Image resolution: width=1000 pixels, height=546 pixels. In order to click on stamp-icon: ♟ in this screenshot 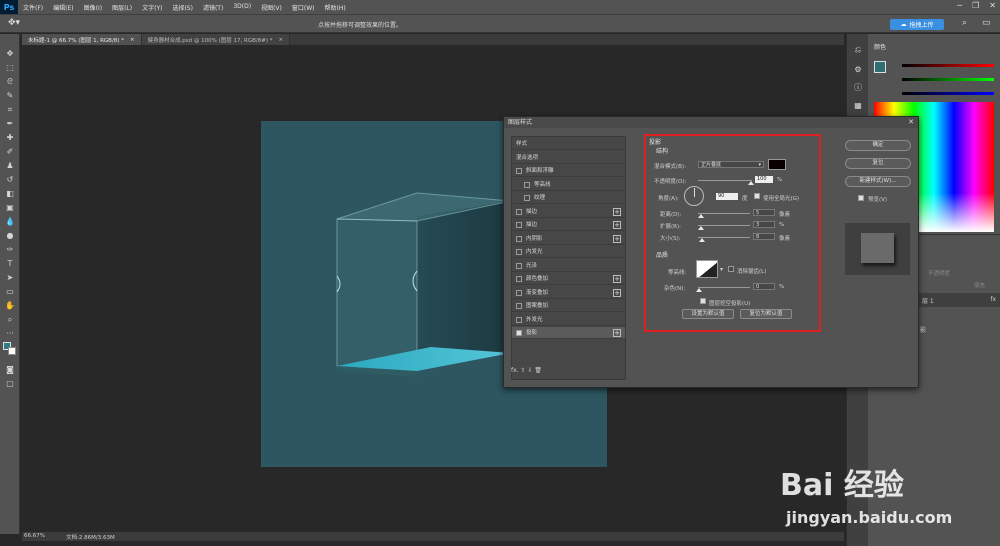, I will do `click(10, 166)`.